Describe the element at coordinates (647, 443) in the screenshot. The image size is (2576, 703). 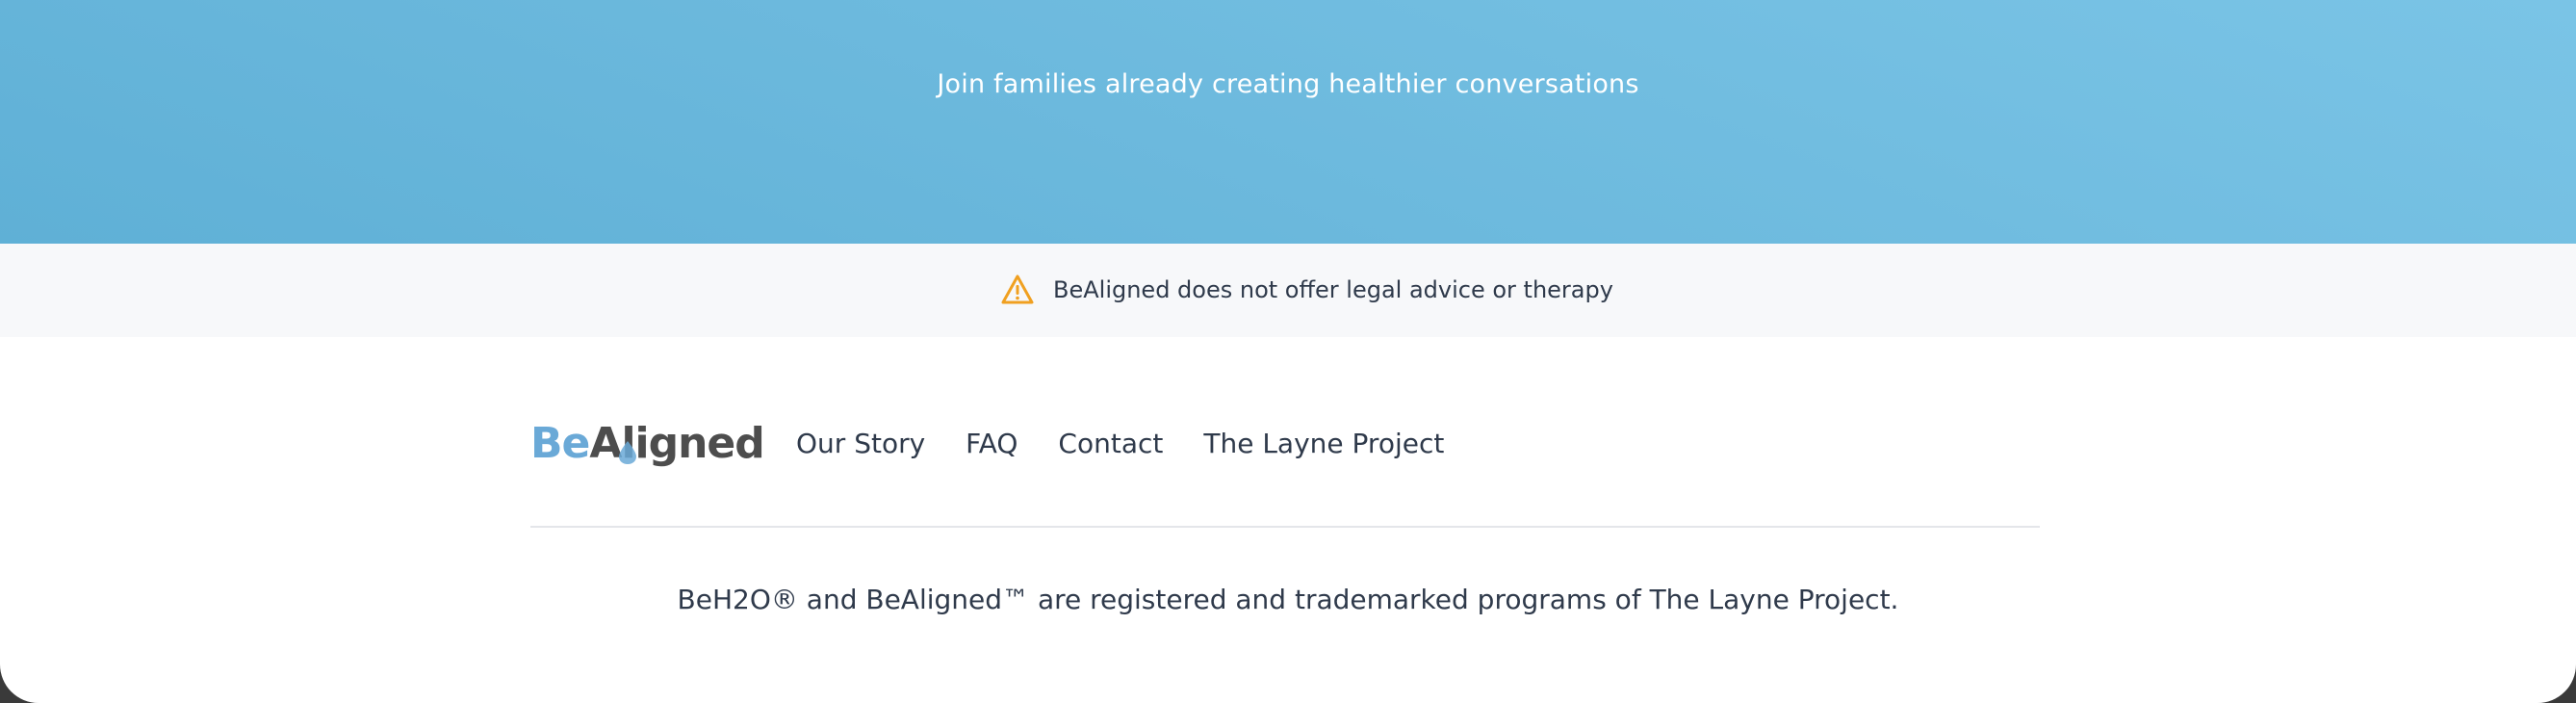
I see `bealigned-logo: Be Aligned` at that location.